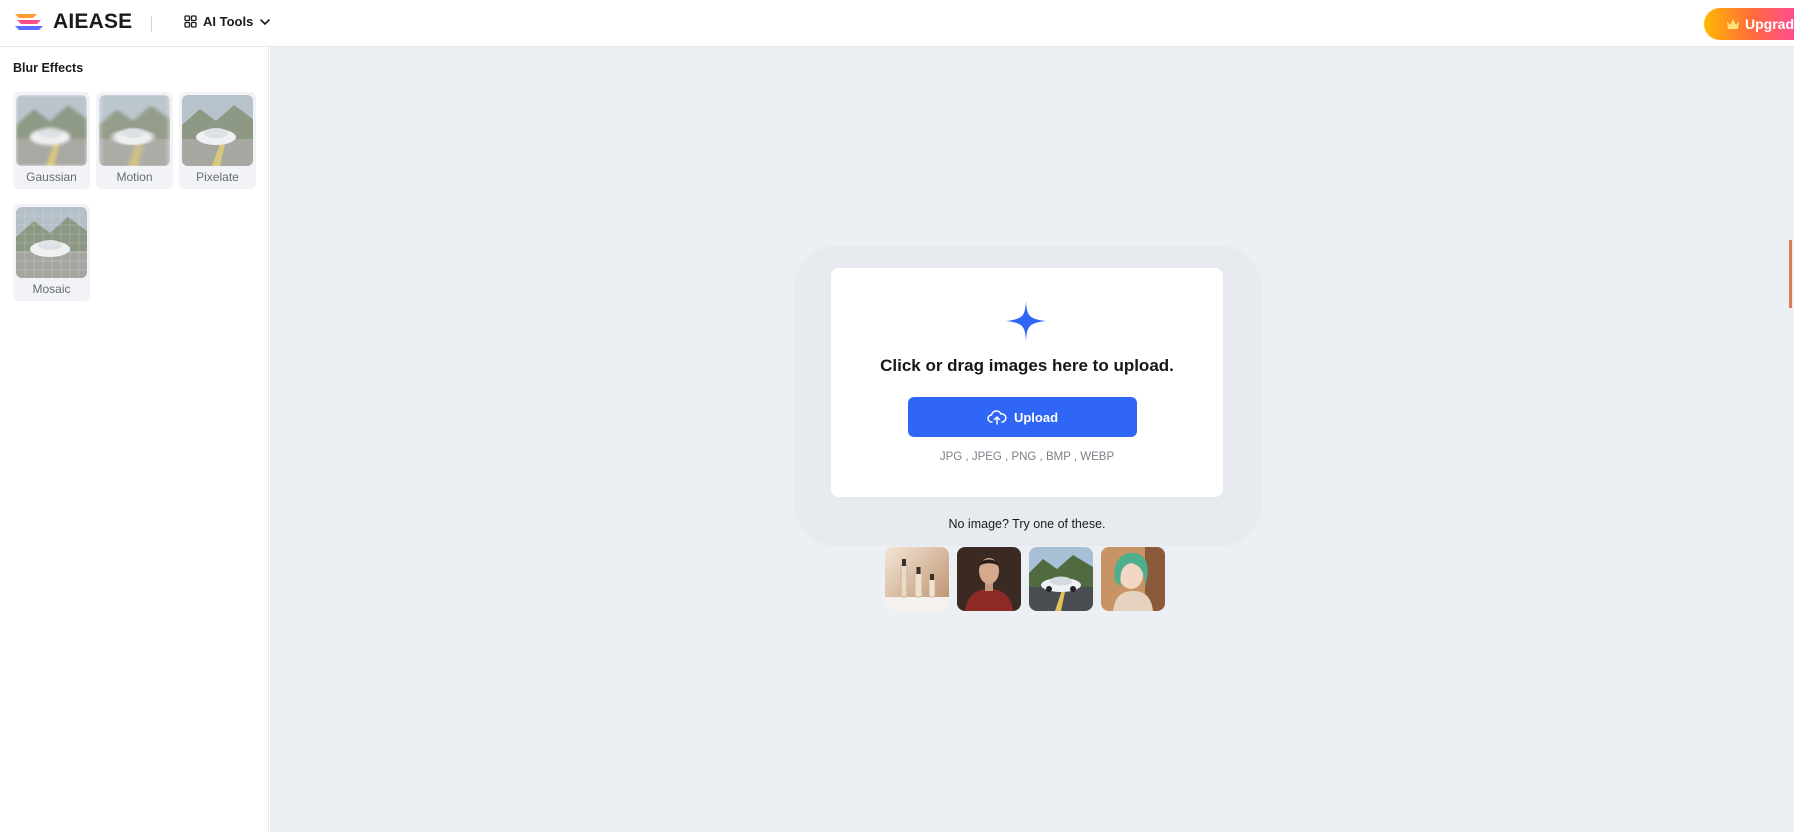  I want to click on effect-gaussian: Gaussian, so click(51, 140).